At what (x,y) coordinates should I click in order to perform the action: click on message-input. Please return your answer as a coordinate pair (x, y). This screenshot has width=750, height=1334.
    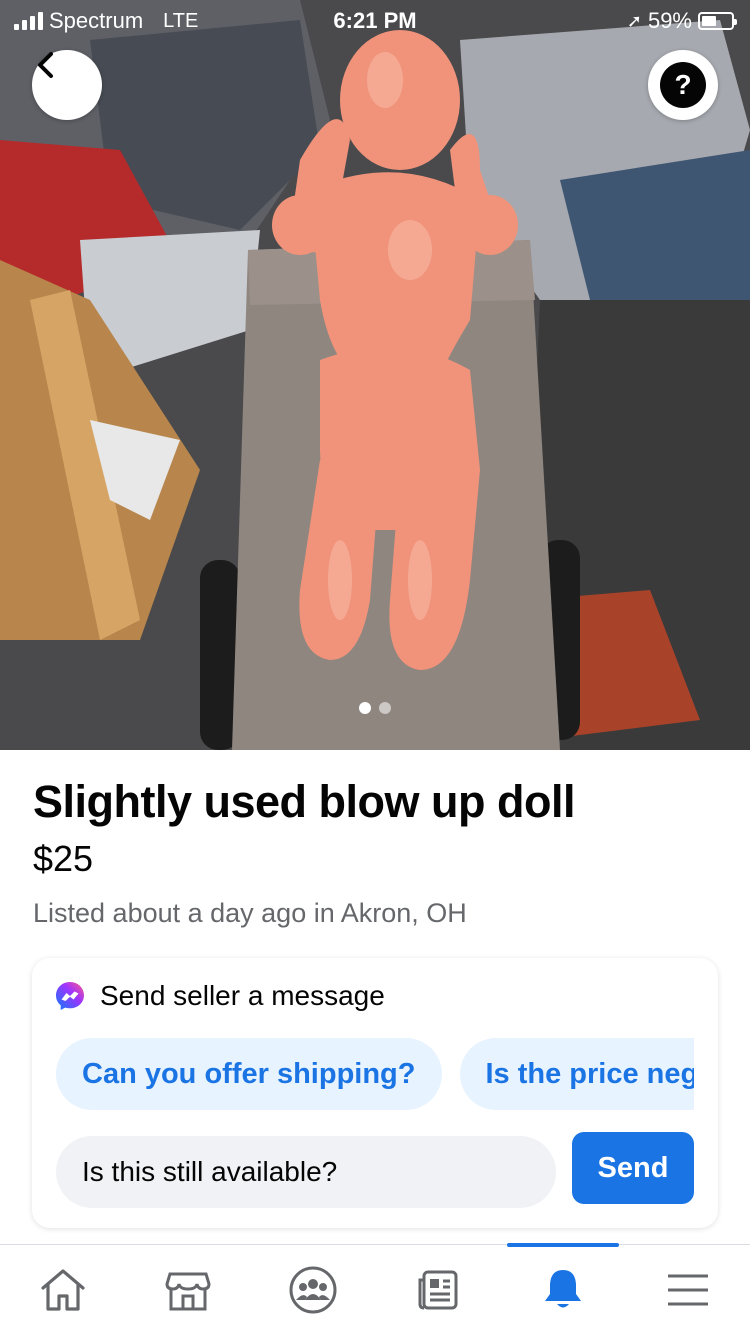
    Looking at the image, I should click on (306, 1172).